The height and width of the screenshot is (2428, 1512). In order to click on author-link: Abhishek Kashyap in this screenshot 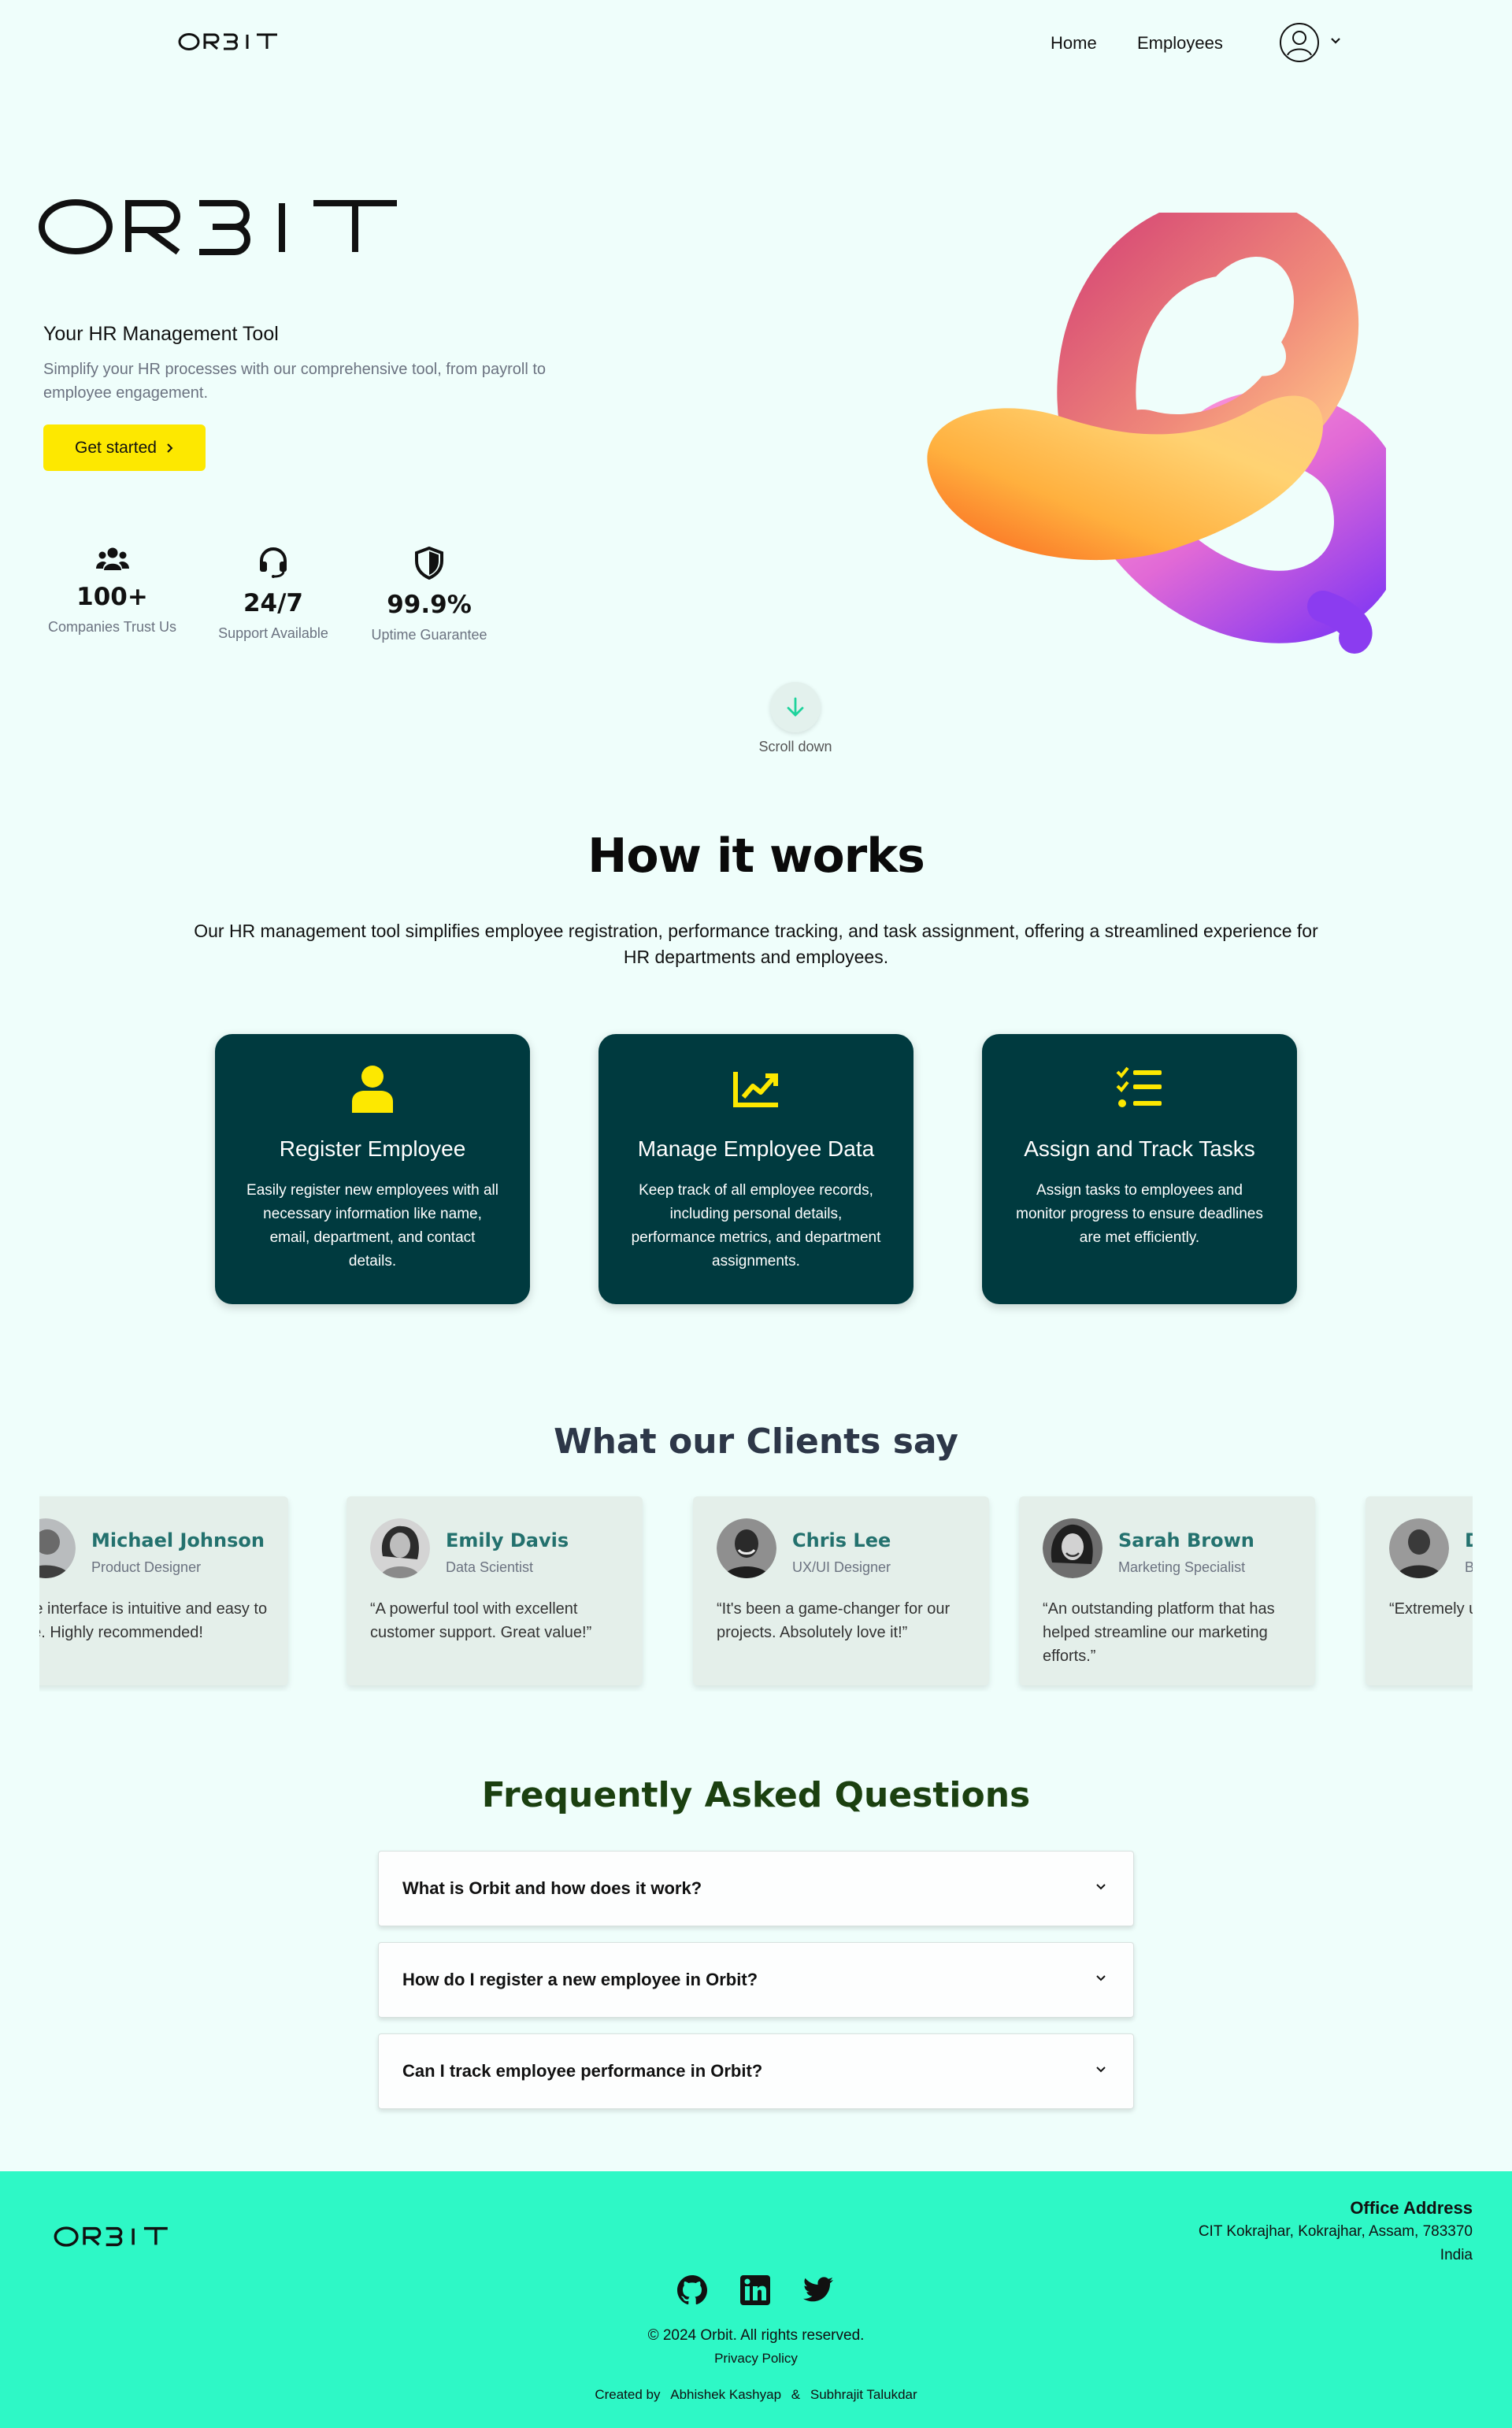, I will do `click(725, 2394)`.